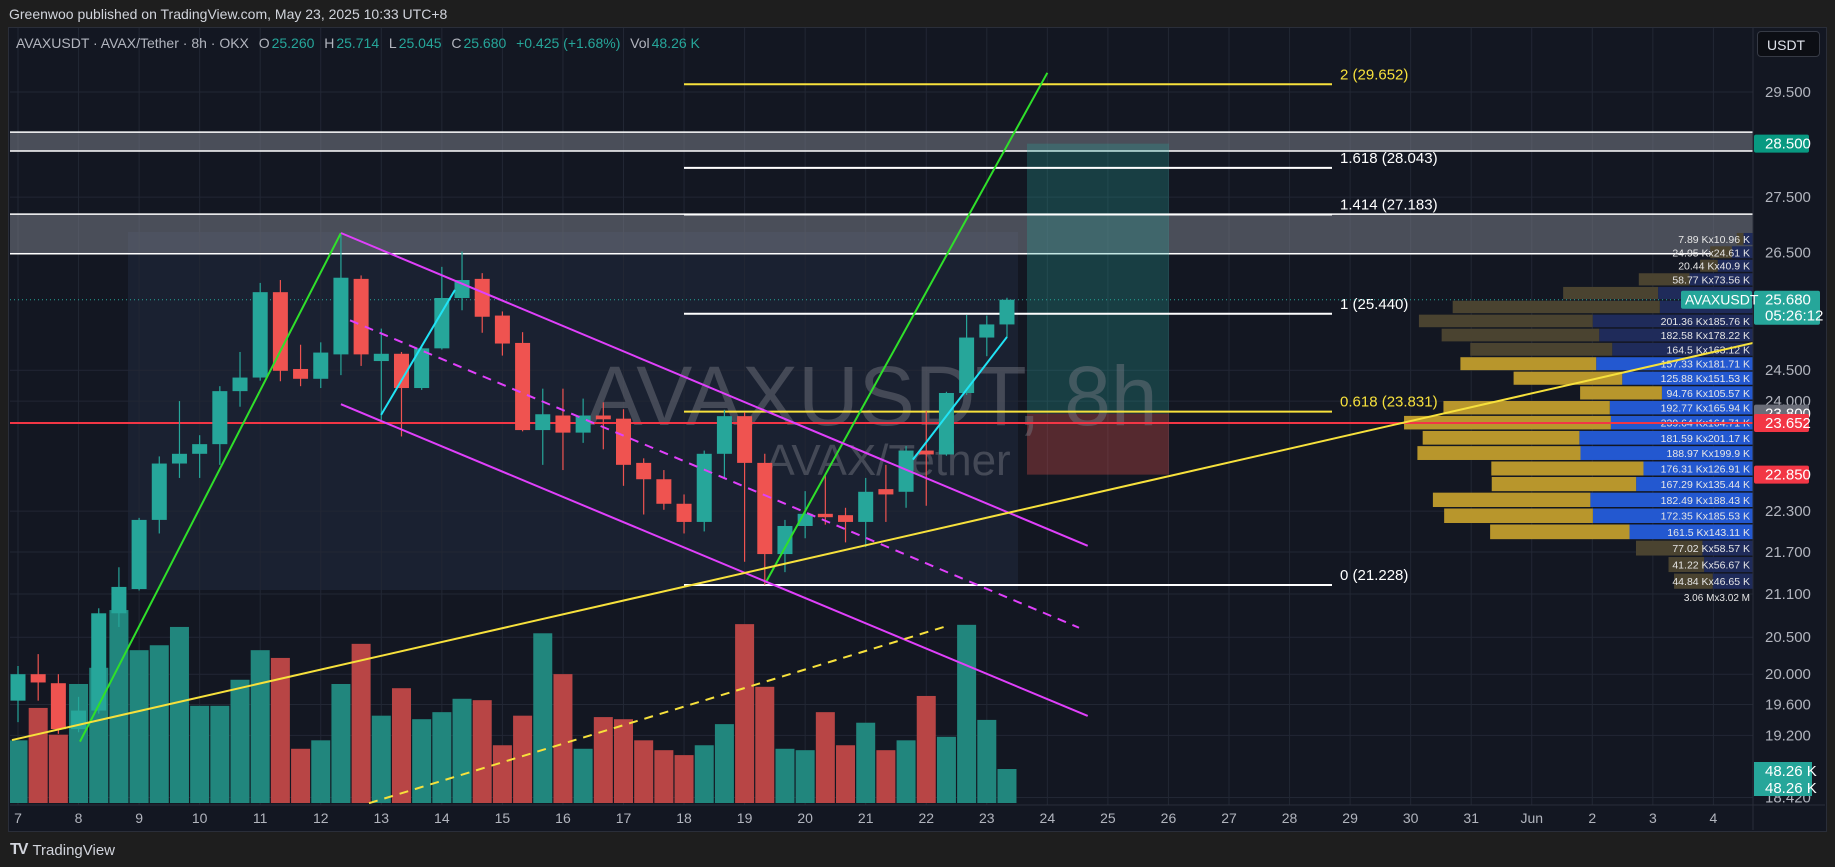 The width and height of the screenshot is (1835, 867). Describe the element at coordinates (1788, 475) in the screenshot. I see `stop-price-badge: 22.850` at that location.